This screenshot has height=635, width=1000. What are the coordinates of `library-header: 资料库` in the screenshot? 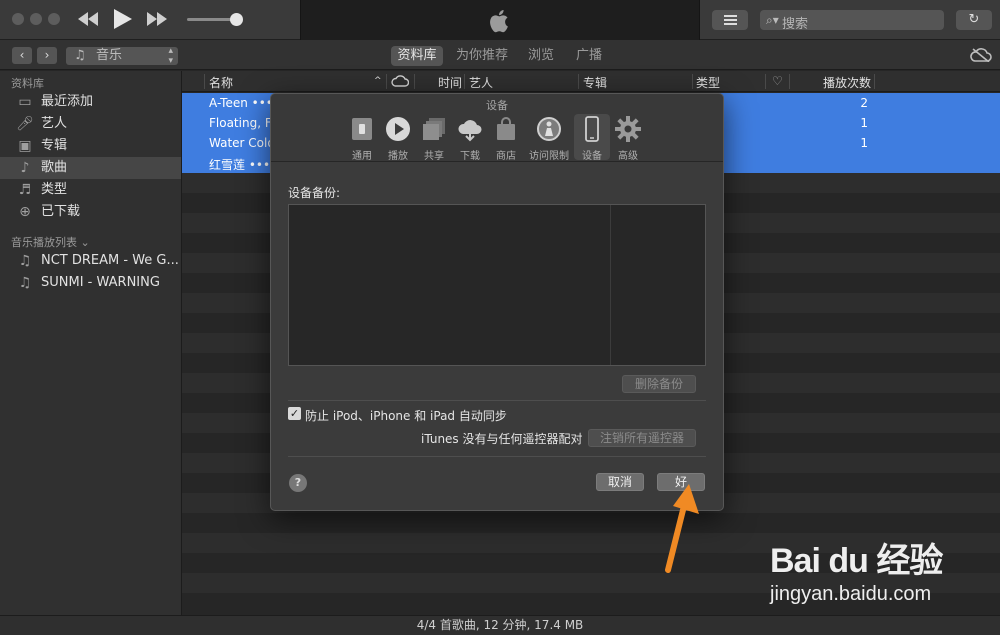 It's located at (27, 83).